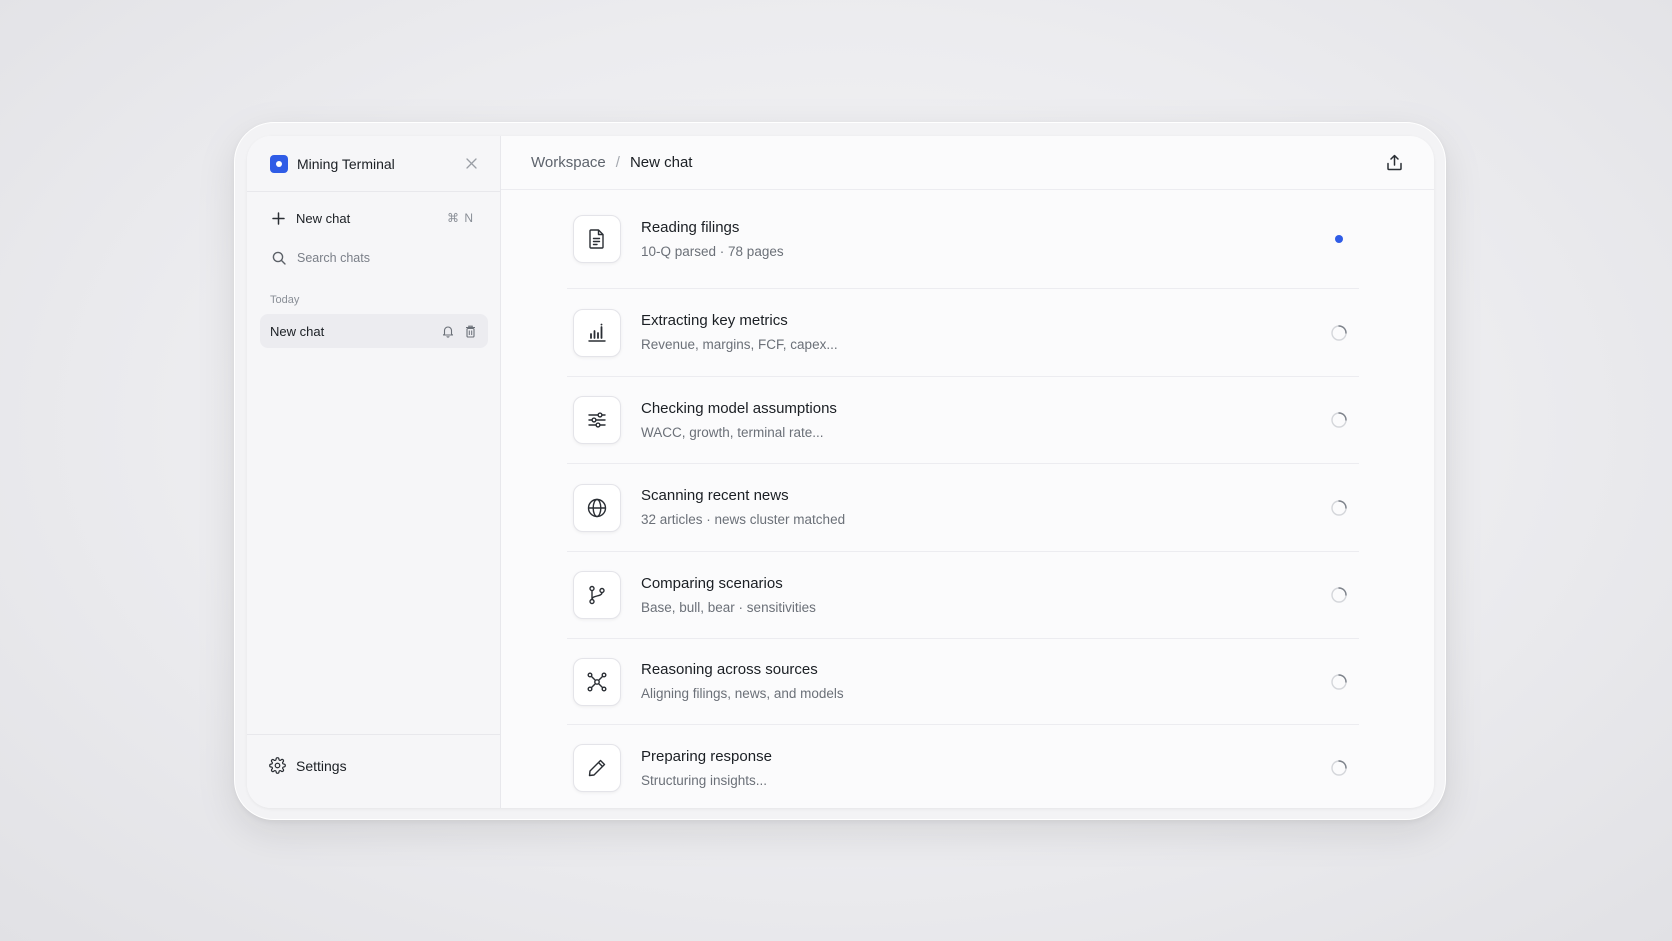  Describe the element at coordinates (346, 163) in the screenshot. I see `app-title: Mining Terminal` at that location.